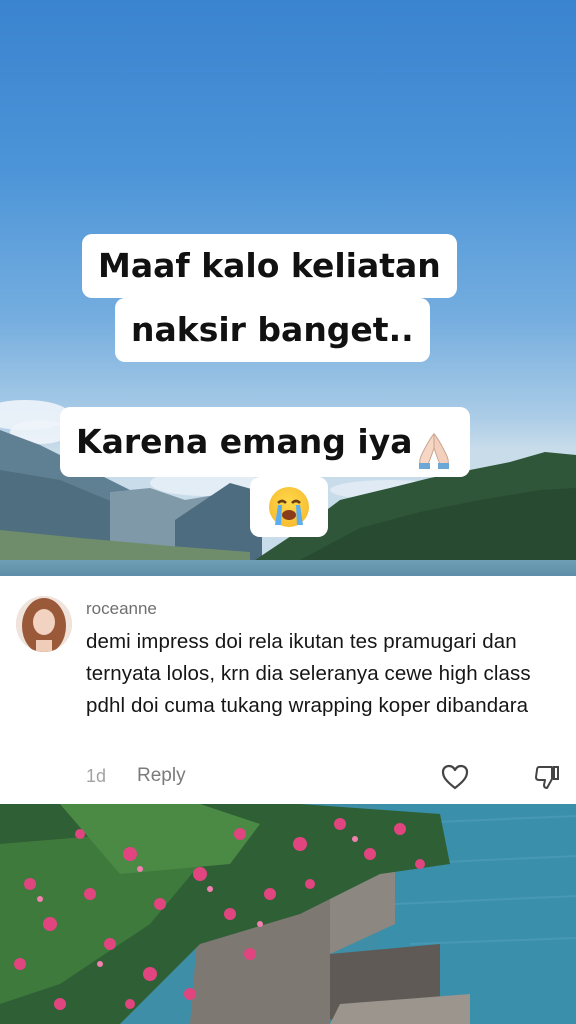  What do you see at coordinates (244, 441) in the screenshot?
I see `caption-line-3-text: Karena emang iya` at bounding box center [244, 441].